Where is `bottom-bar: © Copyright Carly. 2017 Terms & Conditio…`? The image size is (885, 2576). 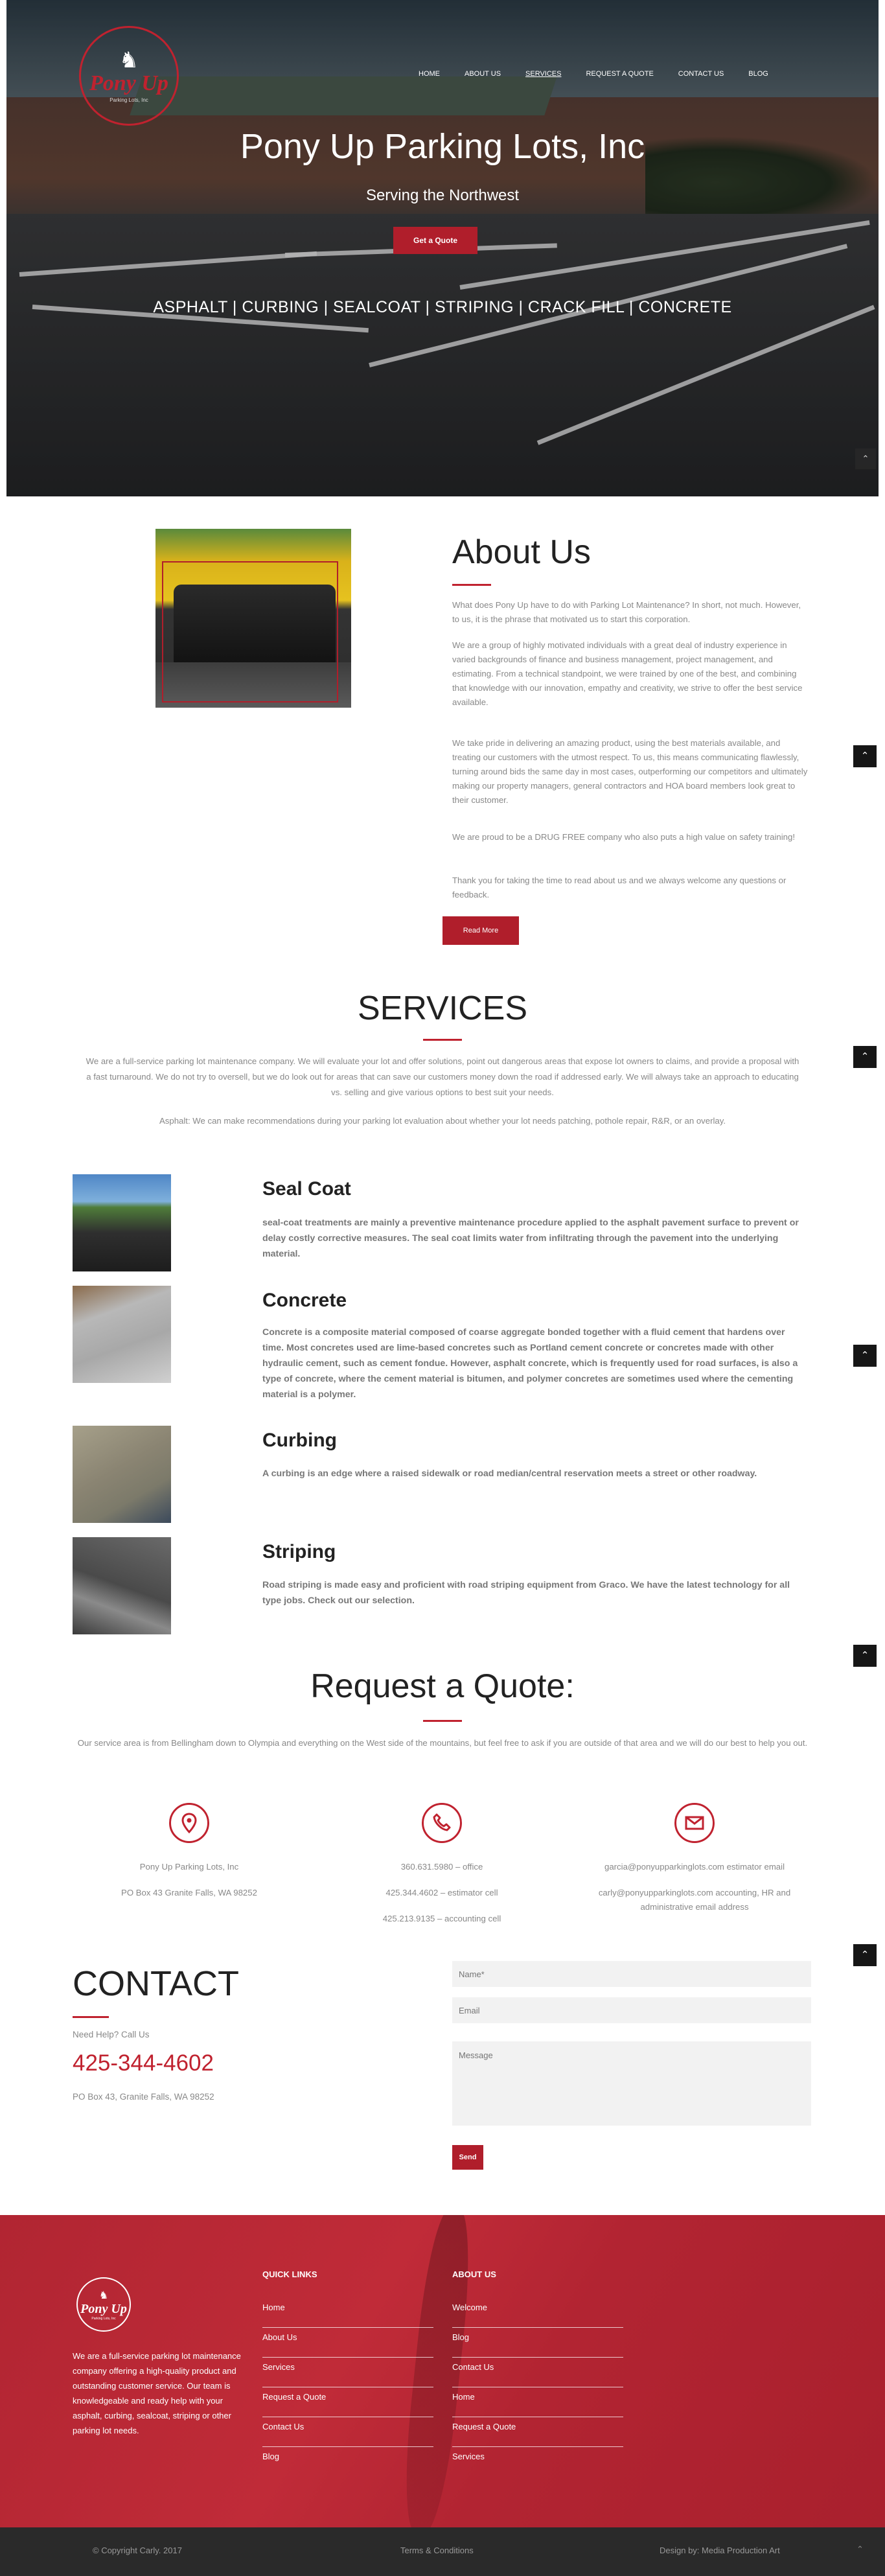 bottom-bar: © Copyright Carly. 2017 Terms & Conditio… is located at coordinates (442, 2551).